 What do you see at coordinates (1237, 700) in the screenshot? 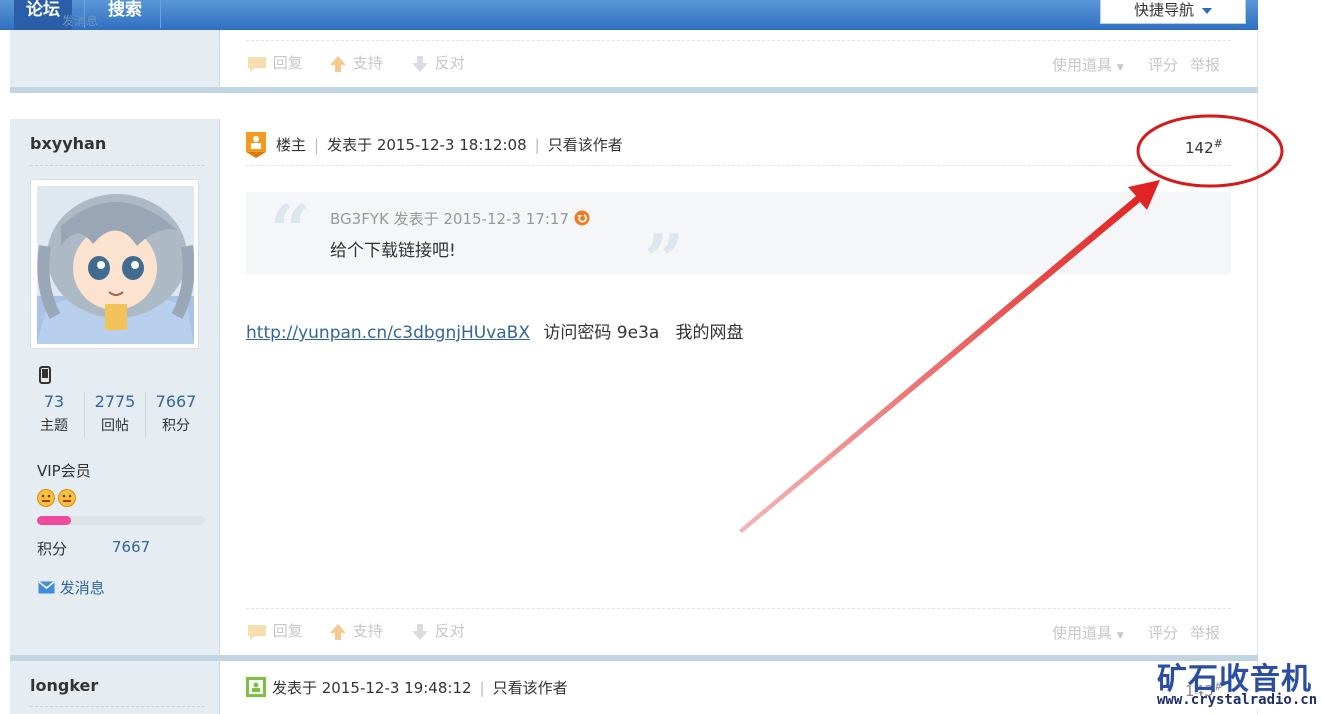
I see `watermark-url: www.crystalradio.cn` at bounding box center [1237, 700].